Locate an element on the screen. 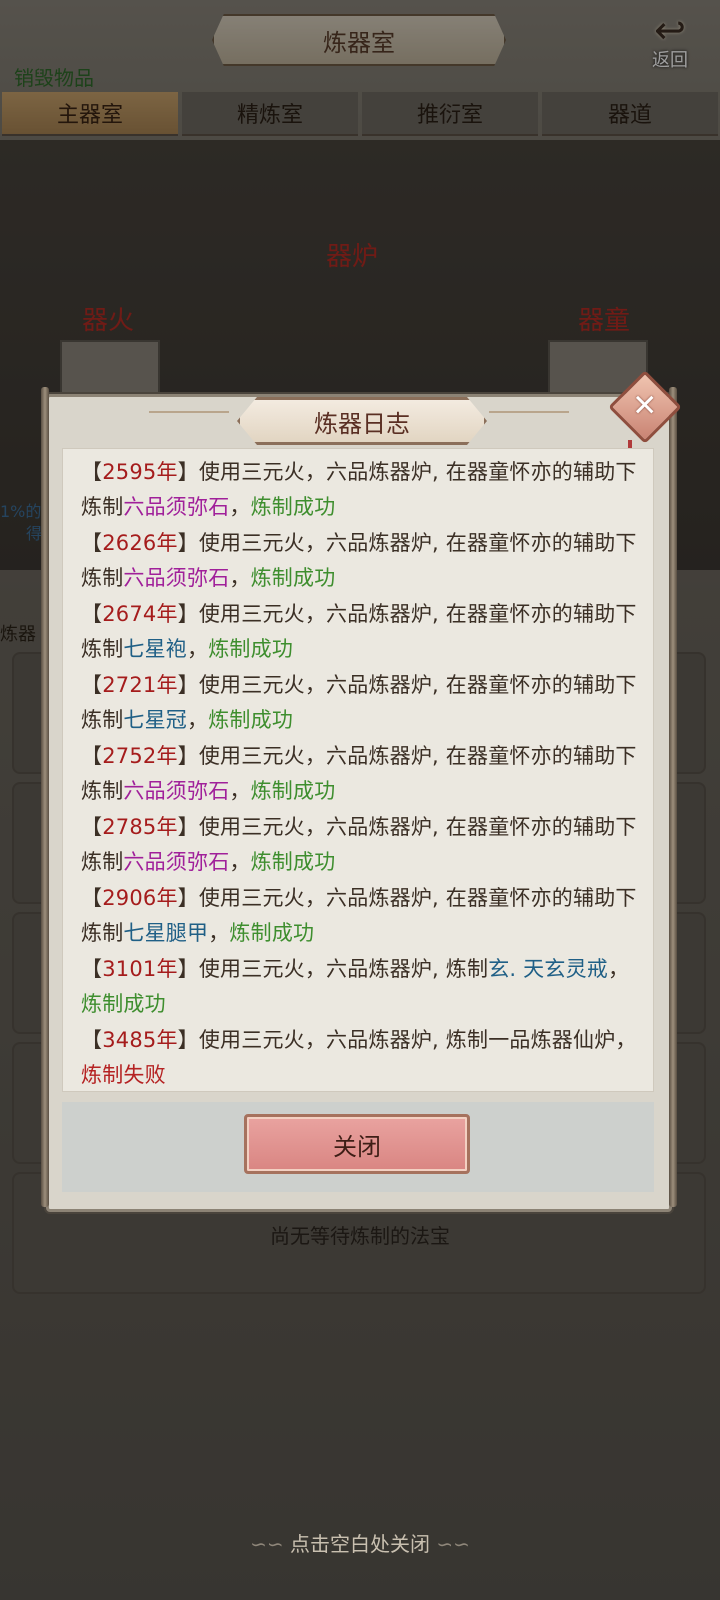 The height and width of the screenshot is (1600, 720). close-button: 关闭 is located at coordinates (357, 1144).